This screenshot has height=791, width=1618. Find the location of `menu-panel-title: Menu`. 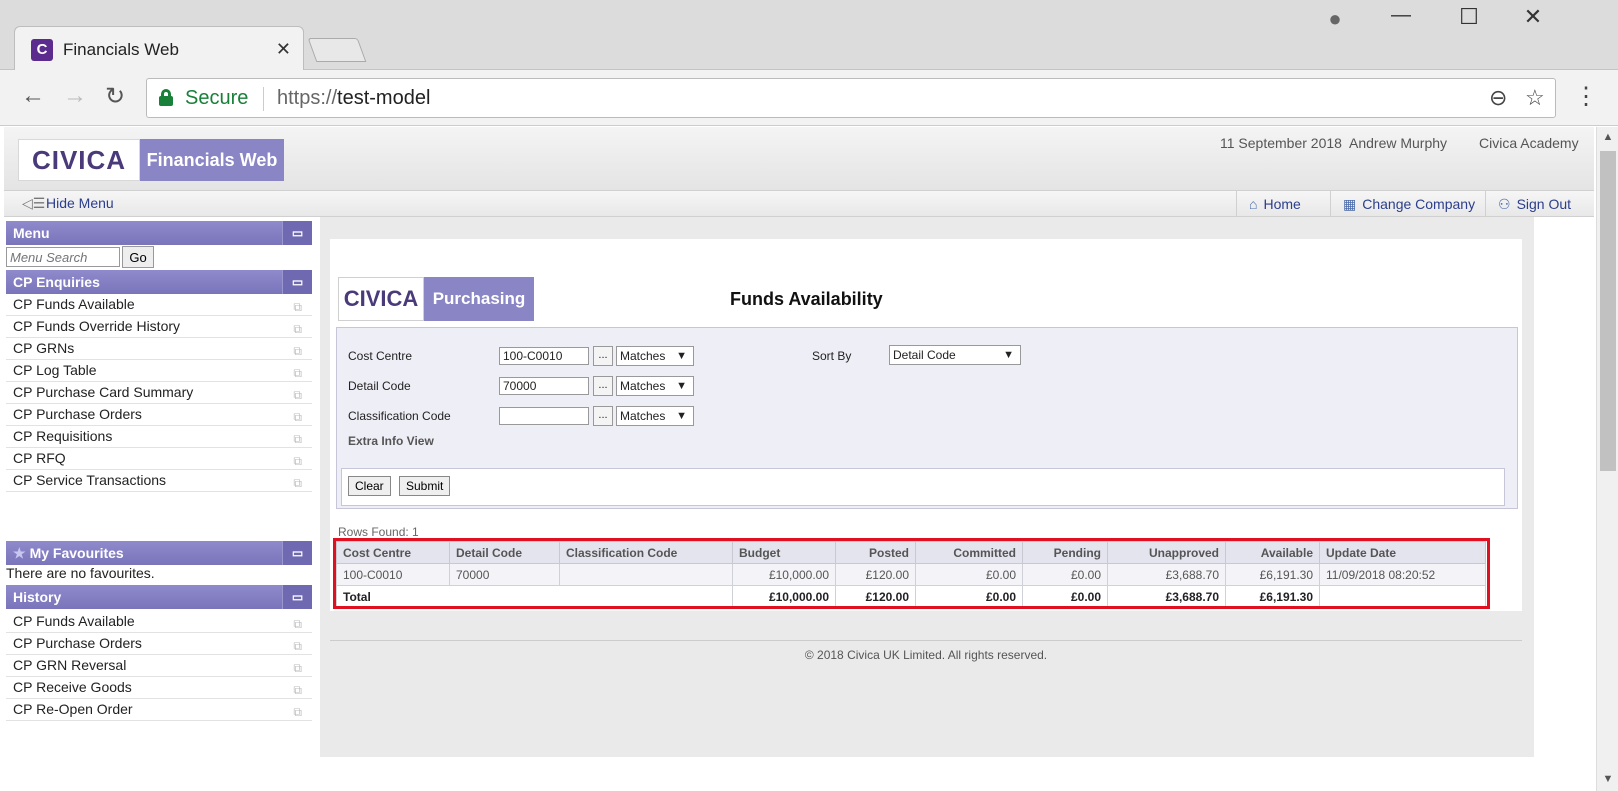

menu-panel-title: Menu is located at coordinates (31, 233).